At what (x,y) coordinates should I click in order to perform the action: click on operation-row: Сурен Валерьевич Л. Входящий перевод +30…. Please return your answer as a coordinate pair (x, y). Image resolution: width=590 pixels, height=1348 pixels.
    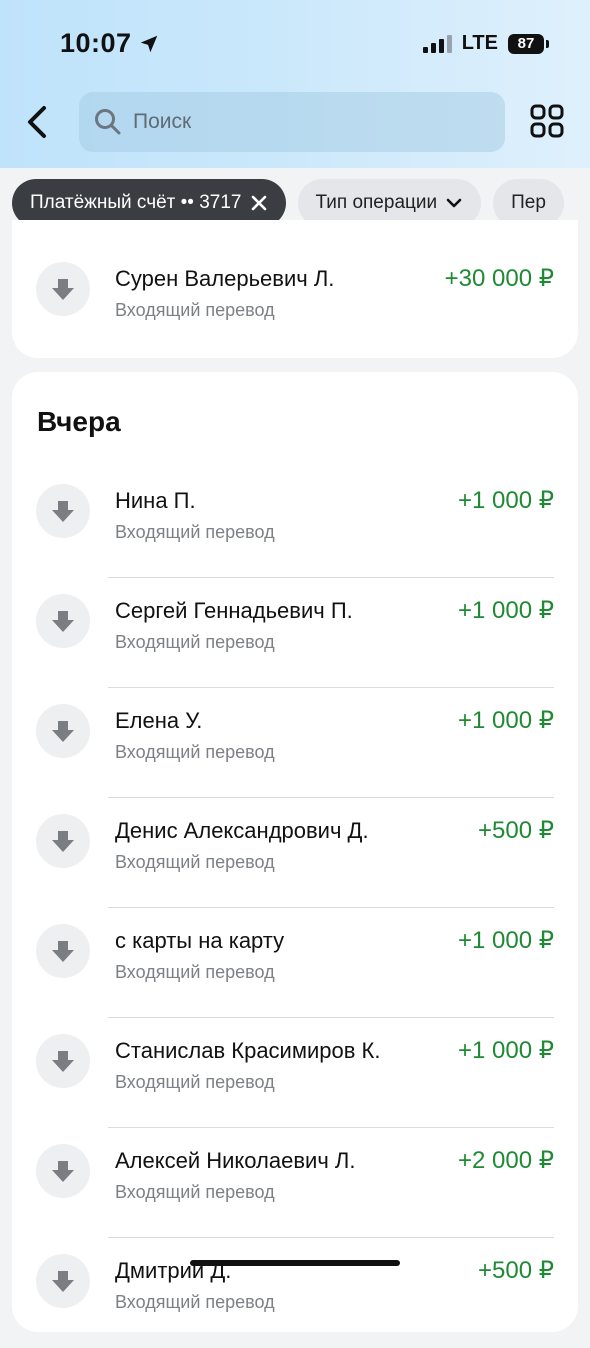
    Looking at the image, I should click on (295, 301).